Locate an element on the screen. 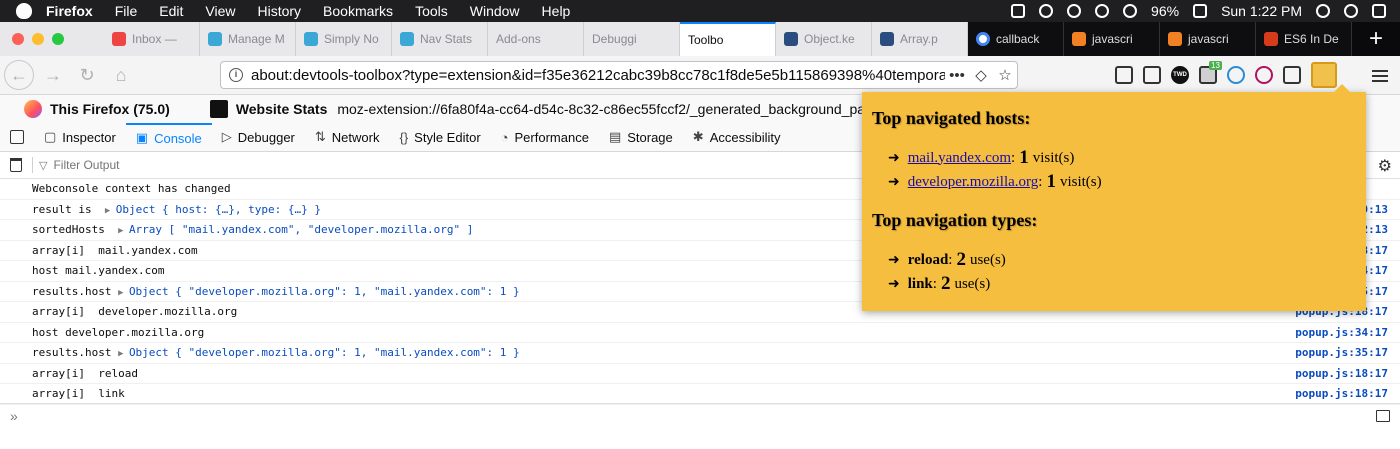 The width and height of the screenshot is (1400, 449). console-message: array[i] mail.yandex.com is located at coordinates (115, 250).